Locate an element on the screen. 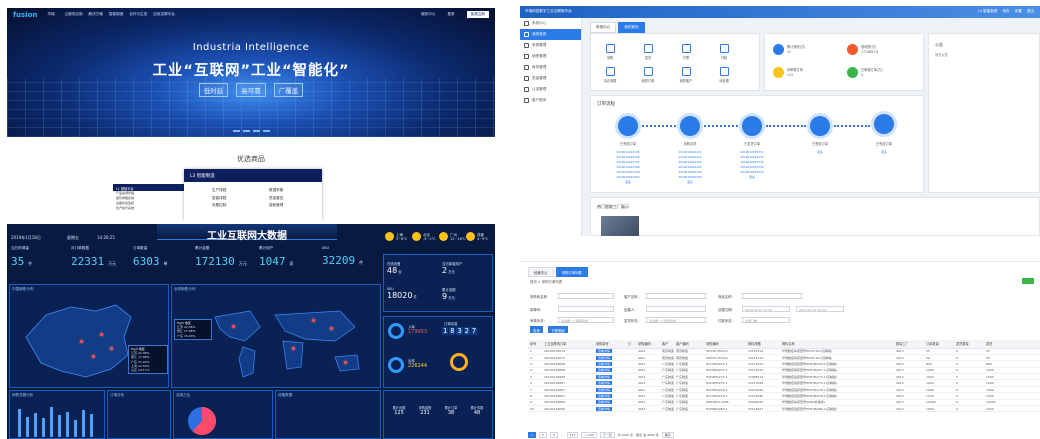 The width and height of the screenshot is (1040, 439). sidebar-item-quality: 质量管理 is located at coordinates (550, 78).